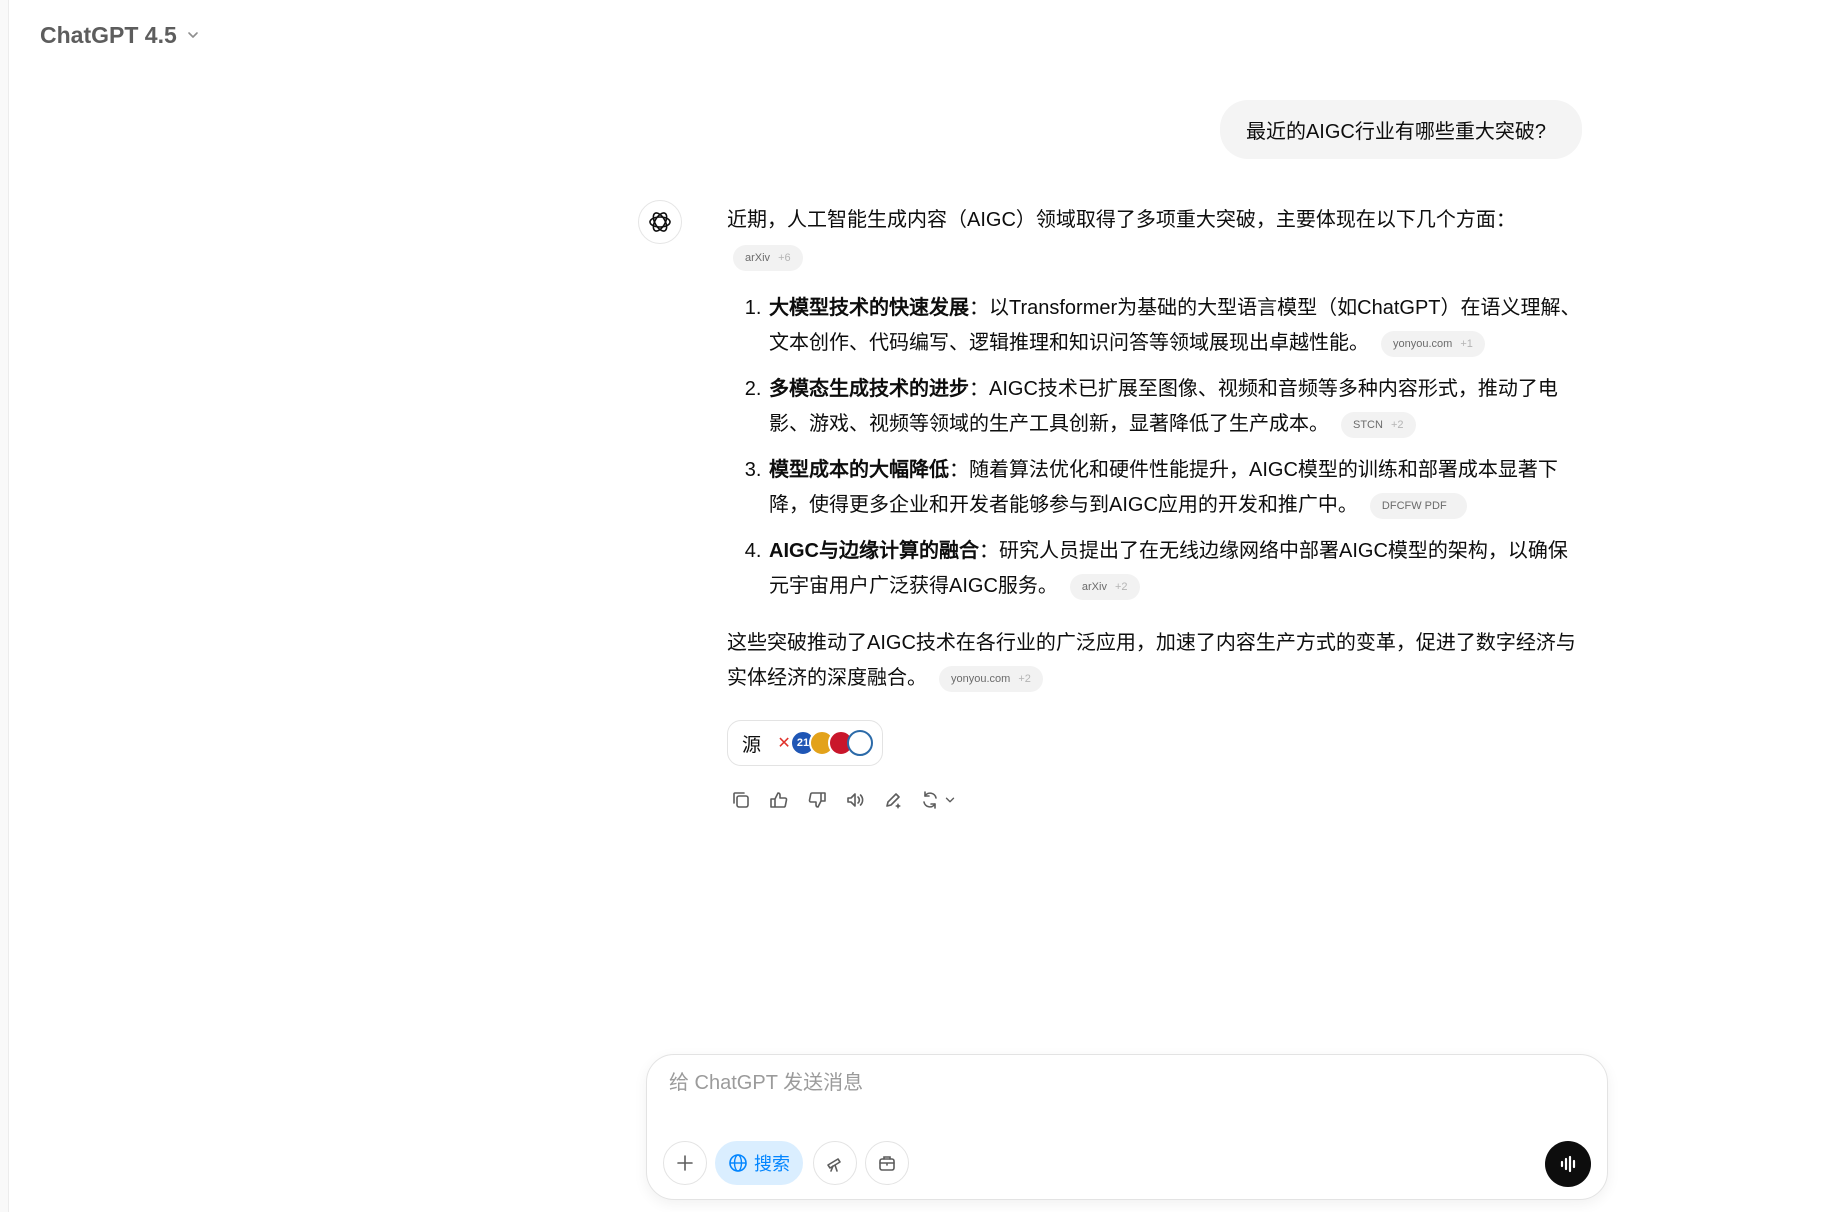  I want to click on briefcase-icon, so click(887, 1163).